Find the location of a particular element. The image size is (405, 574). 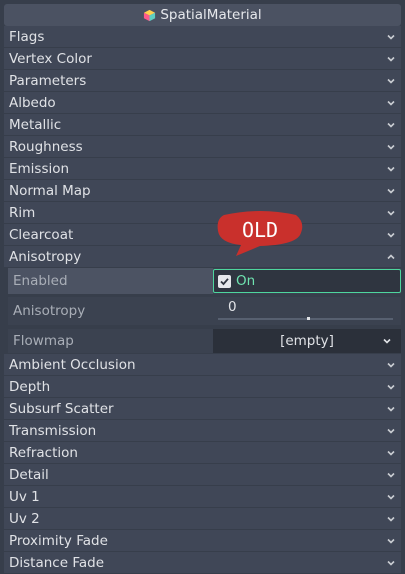

flowmap-resource-picker: [empty] is located at coordinates (307, 341).